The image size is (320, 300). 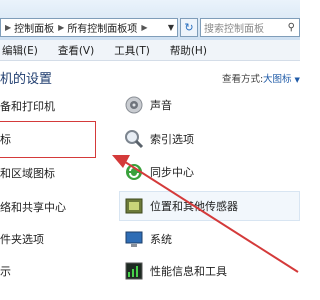 I want to click on page-title: 机的设置, so click(x=26, y=79).